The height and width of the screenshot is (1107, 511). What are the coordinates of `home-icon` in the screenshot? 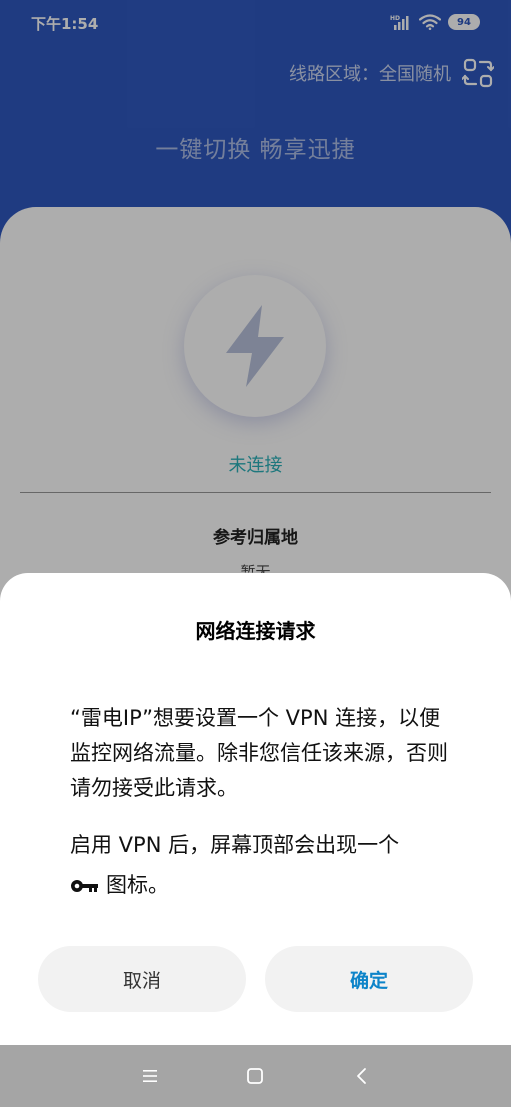 It's located at (255, 1076).